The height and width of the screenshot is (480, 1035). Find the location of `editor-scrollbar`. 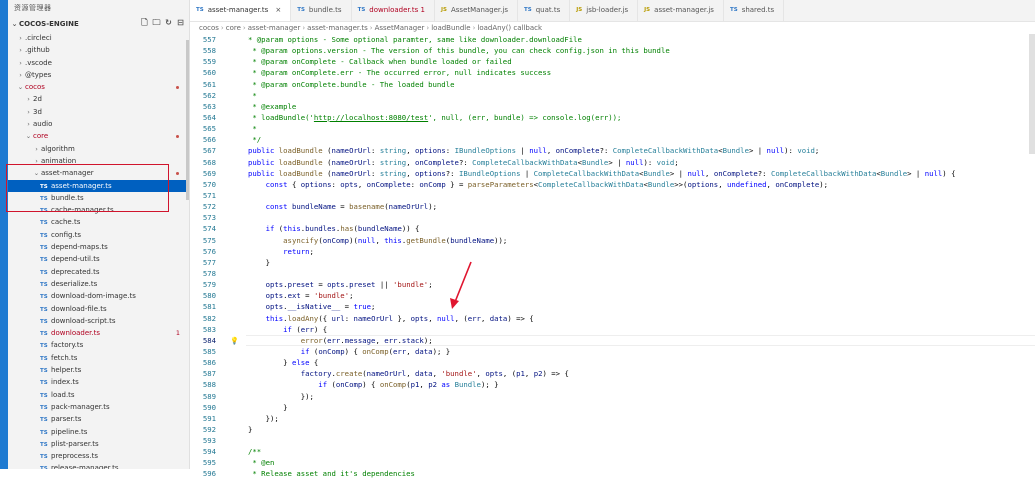

editor-scrollbar is located at coordinates (1032, 94).